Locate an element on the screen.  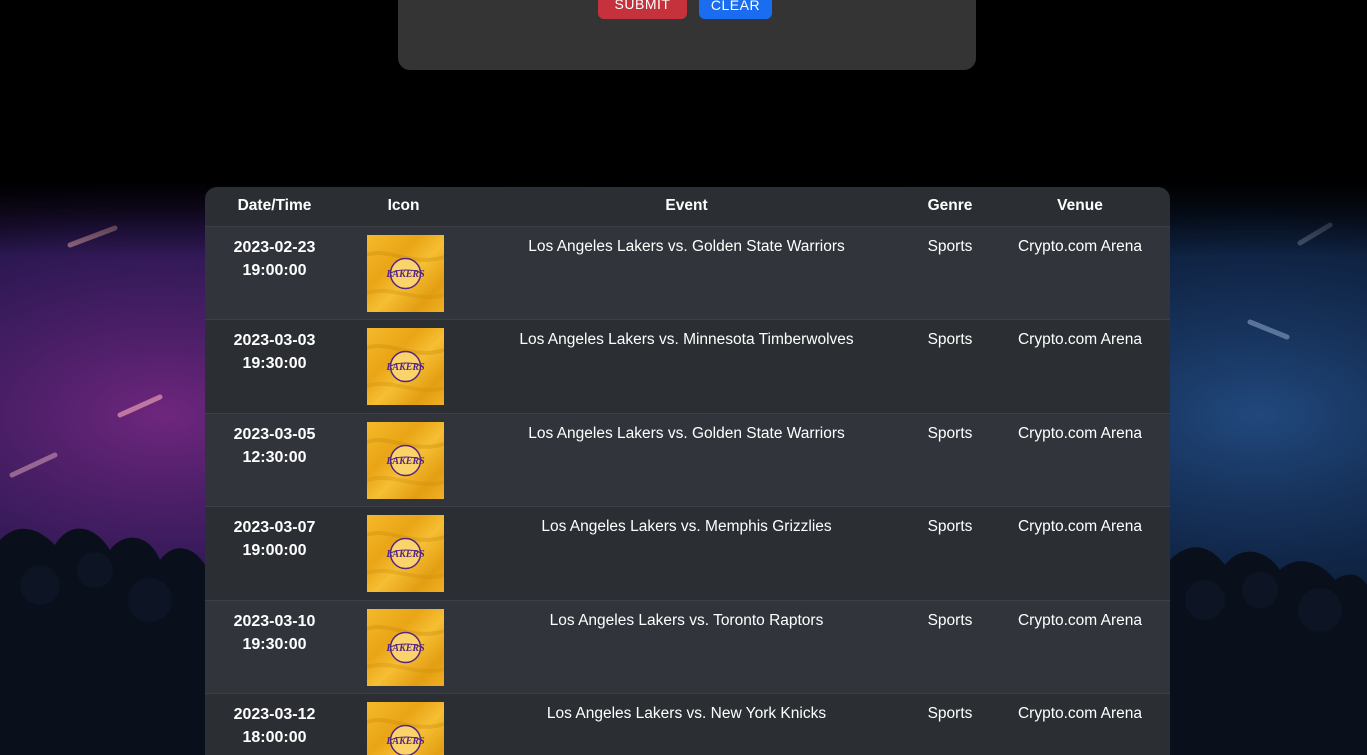
table-header-row: Date/Time Icon Event Genre Venue is located at coordinates (687, 206).